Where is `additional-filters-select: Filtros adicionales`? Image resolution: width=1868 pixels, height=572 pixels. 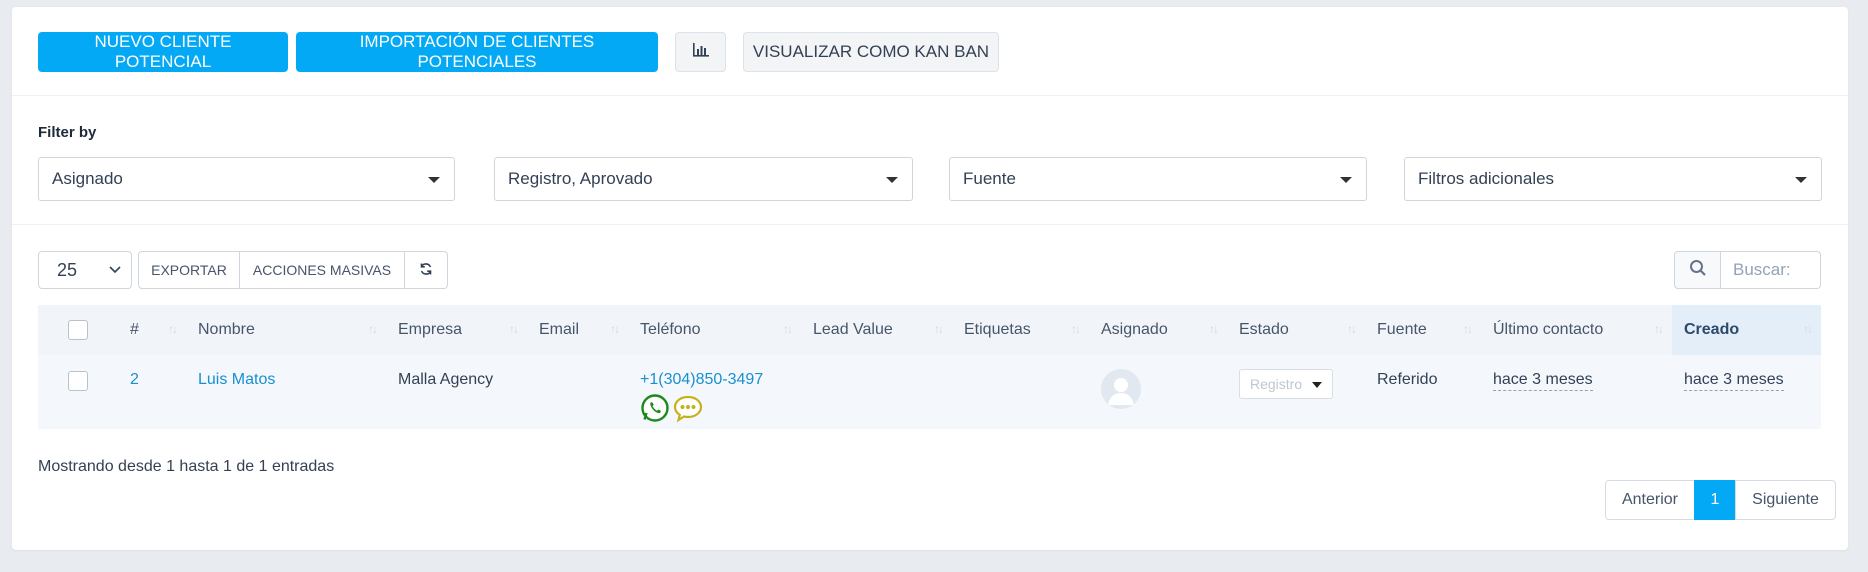
additional-filters-select: Filtros adicionales is located at coordinates (1613, 179).